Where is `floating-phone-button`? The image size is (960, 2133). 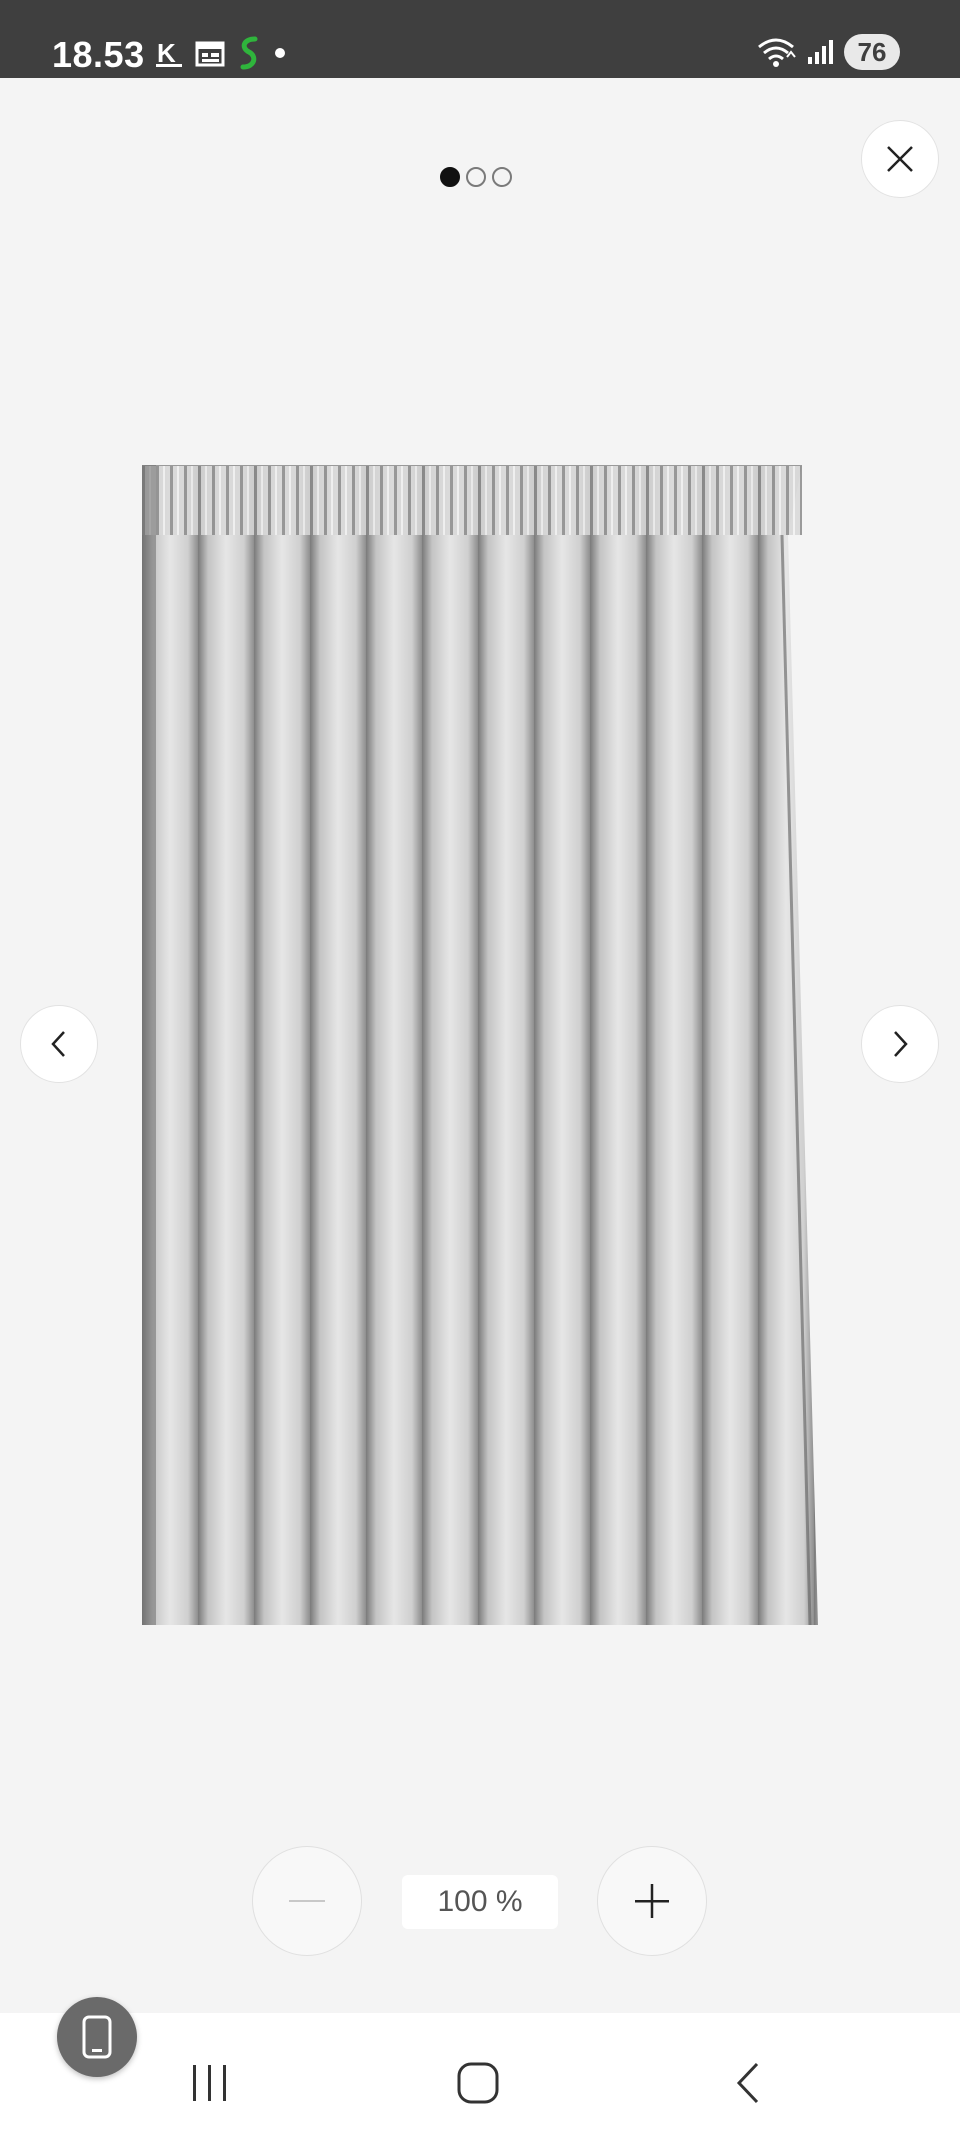
floating-phone-button is located at coordinates (97, 2037).